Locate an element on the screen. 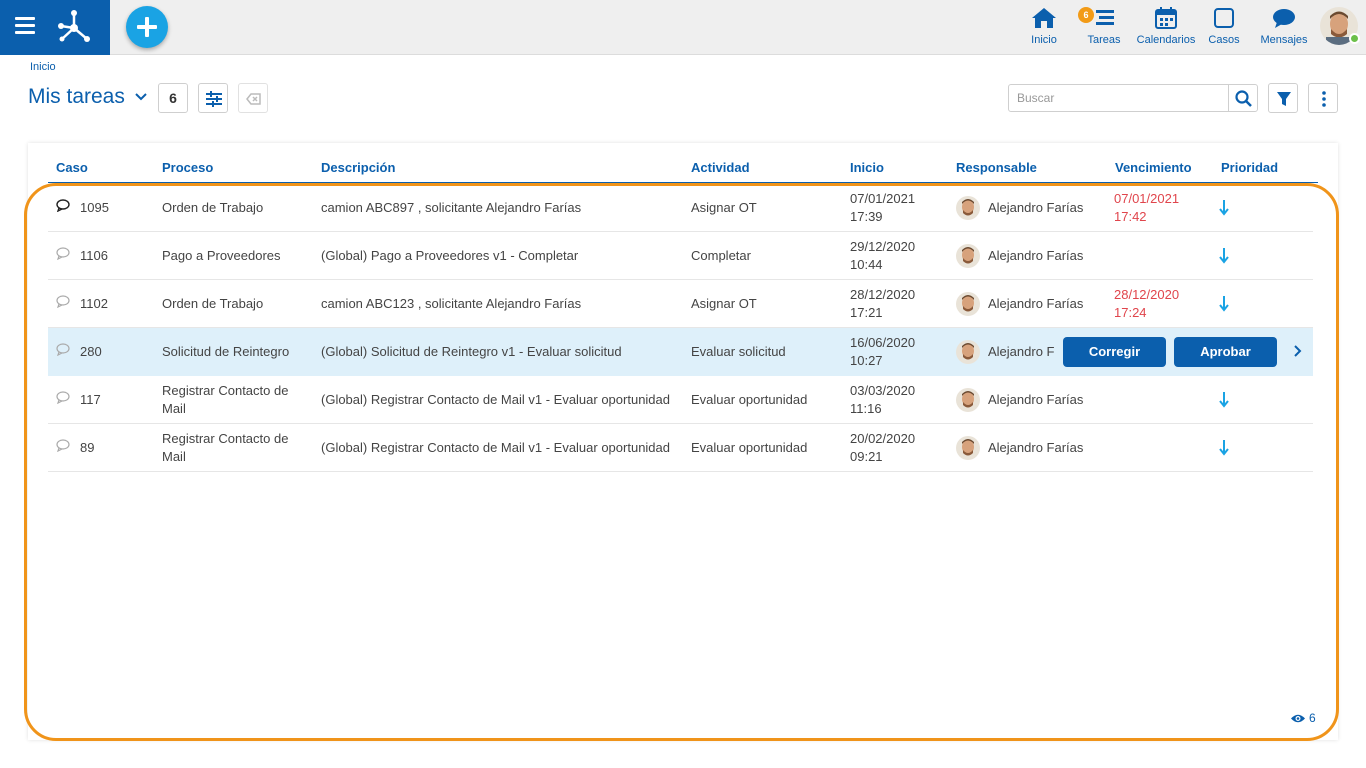 This screenshot has height=768, width=1366. cases-icon is located at coordinates (1224, 18).